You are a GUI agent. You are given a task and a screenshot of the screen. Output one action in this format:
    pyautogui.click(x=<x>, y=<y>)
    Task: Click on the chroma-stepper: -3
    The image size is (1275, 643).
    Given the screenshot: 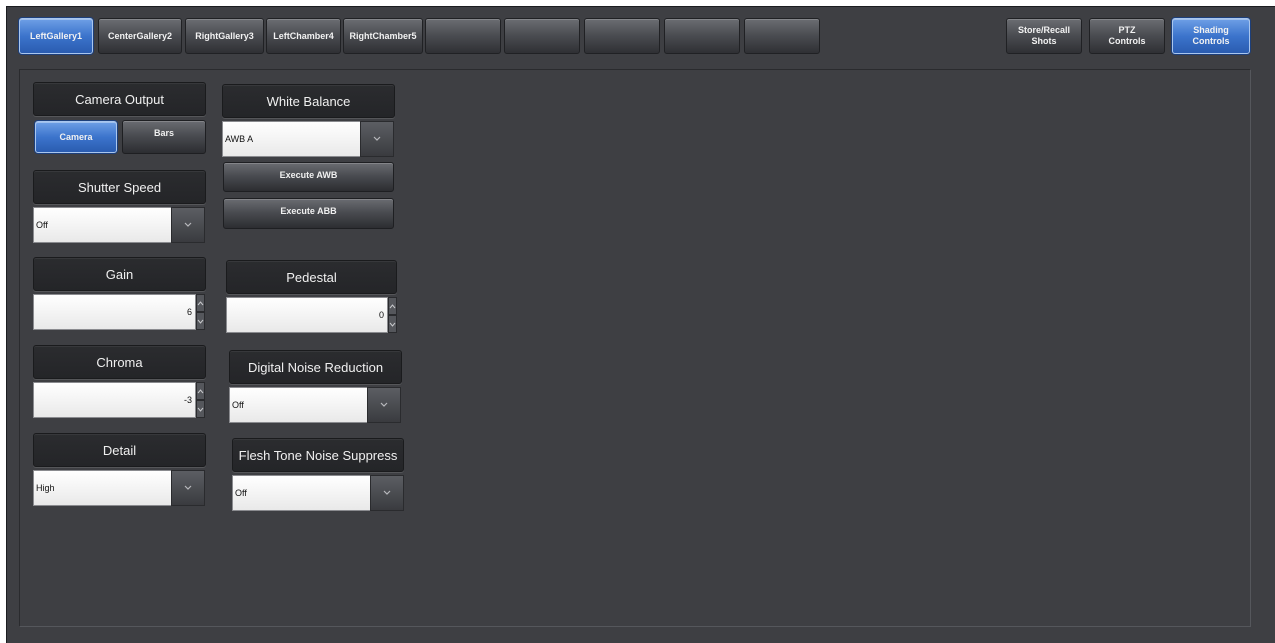 What is the action you would take?
    pyautogui.click(x=119, y=400)
    